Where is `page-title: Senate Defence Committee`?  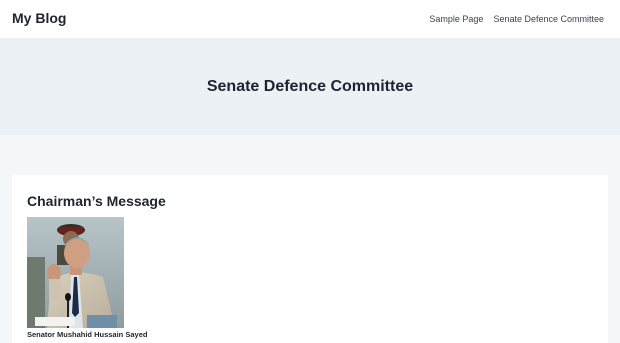 page-title: Senate Defence Committee is located at coordinates (310, 86).